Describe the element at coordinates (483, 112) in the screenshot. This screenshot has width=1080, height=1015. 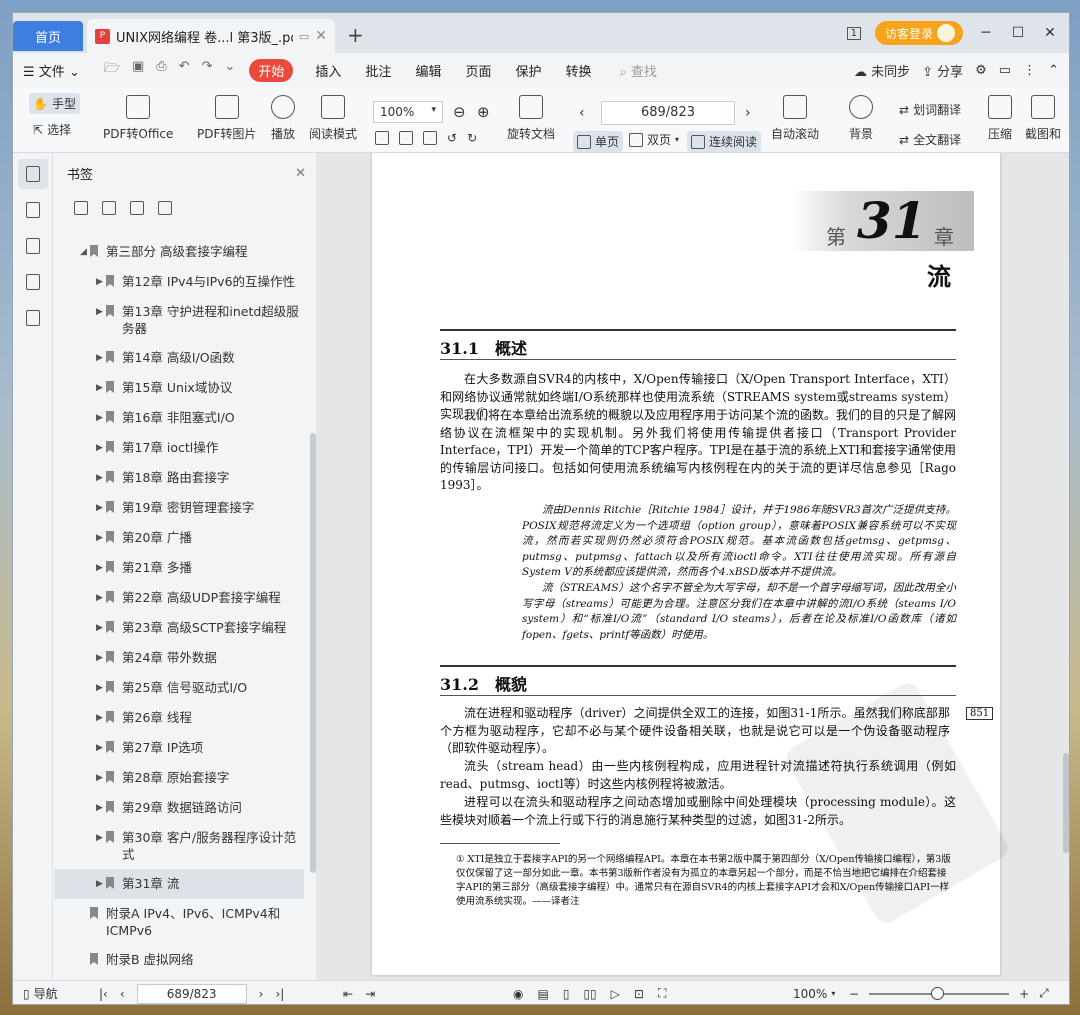
I see `zoom-in-icon: ⊕` at that location.